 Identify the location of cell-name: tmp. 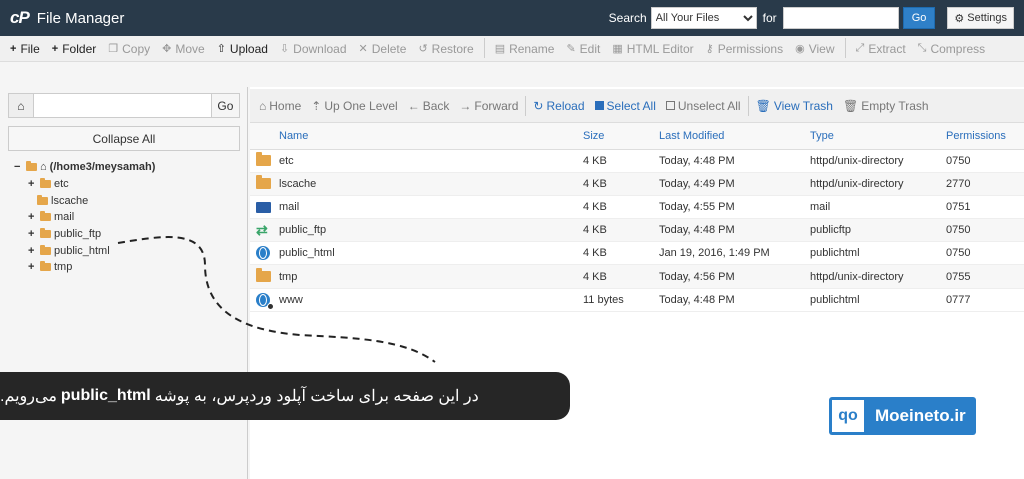
(427, 276).